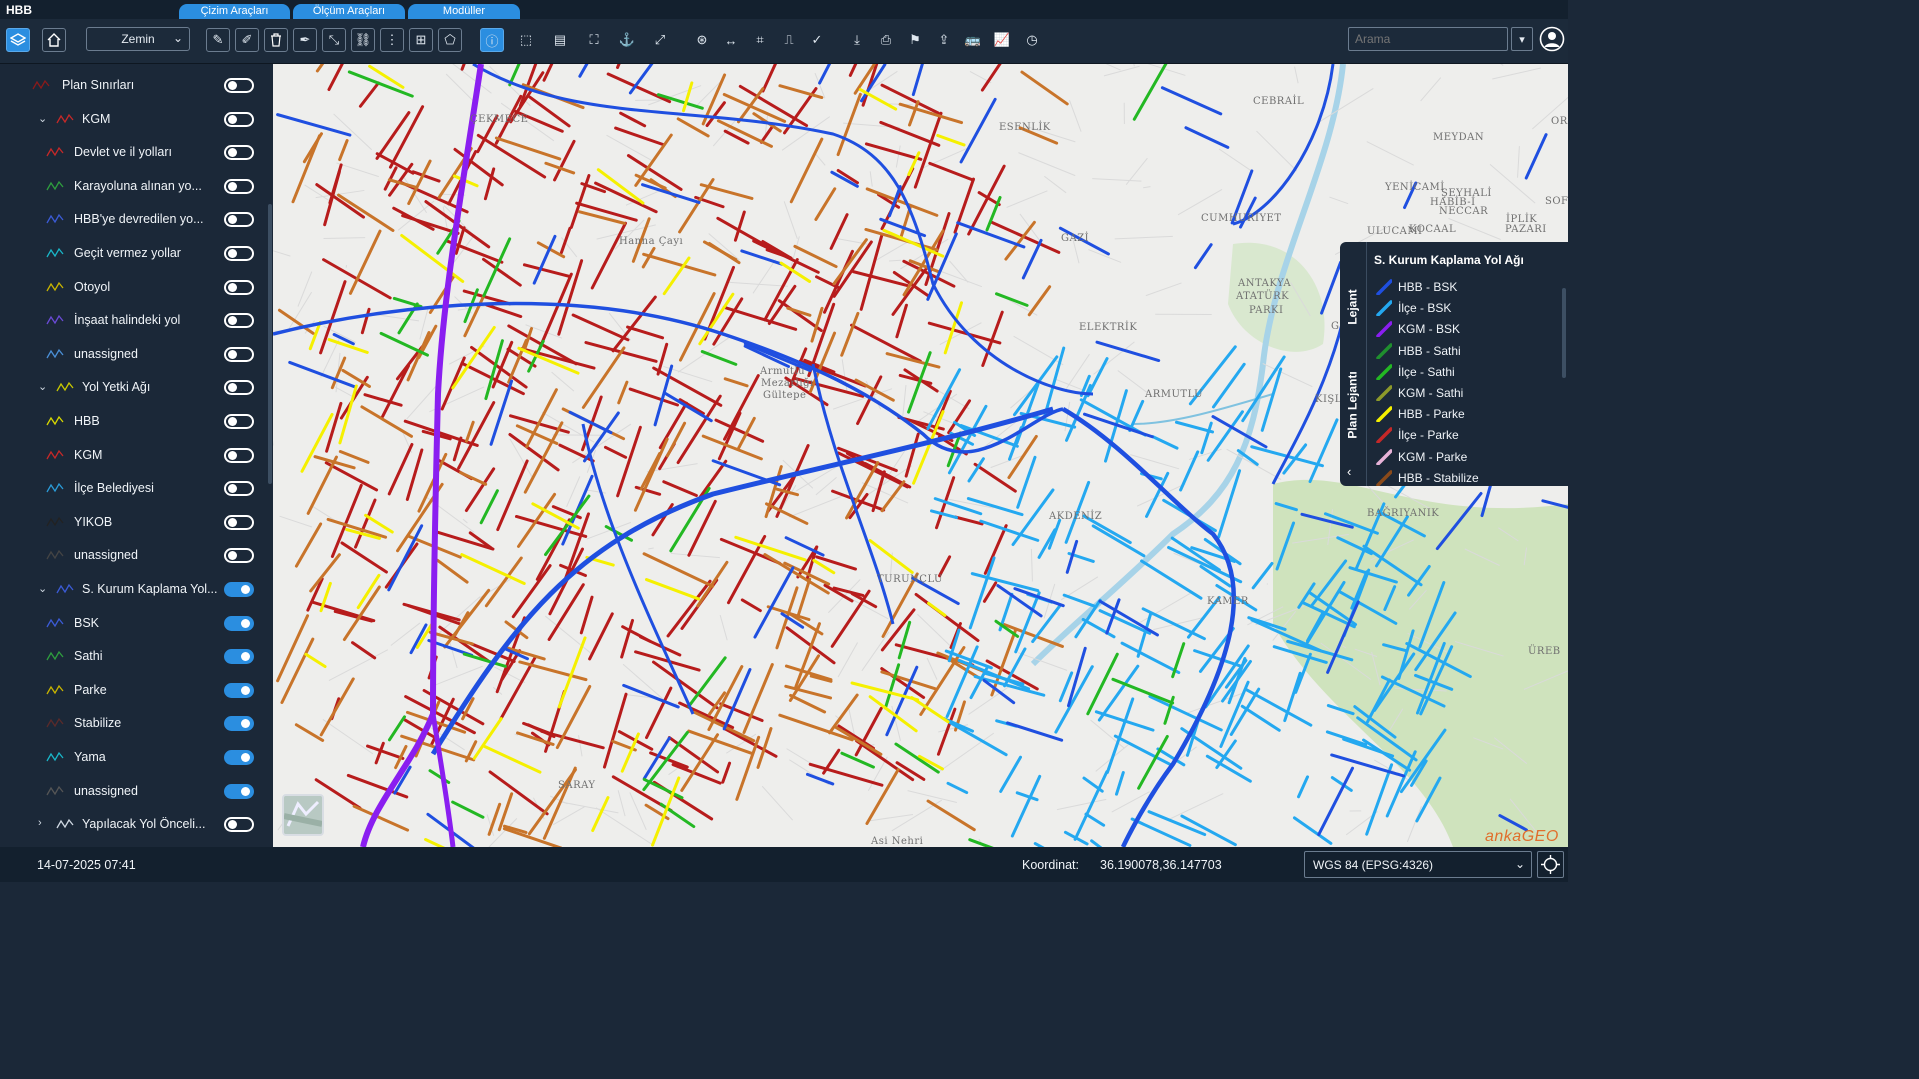  I want to click on layer-row: ⌄ Yol Yetki Ağı, so click(134, 387).